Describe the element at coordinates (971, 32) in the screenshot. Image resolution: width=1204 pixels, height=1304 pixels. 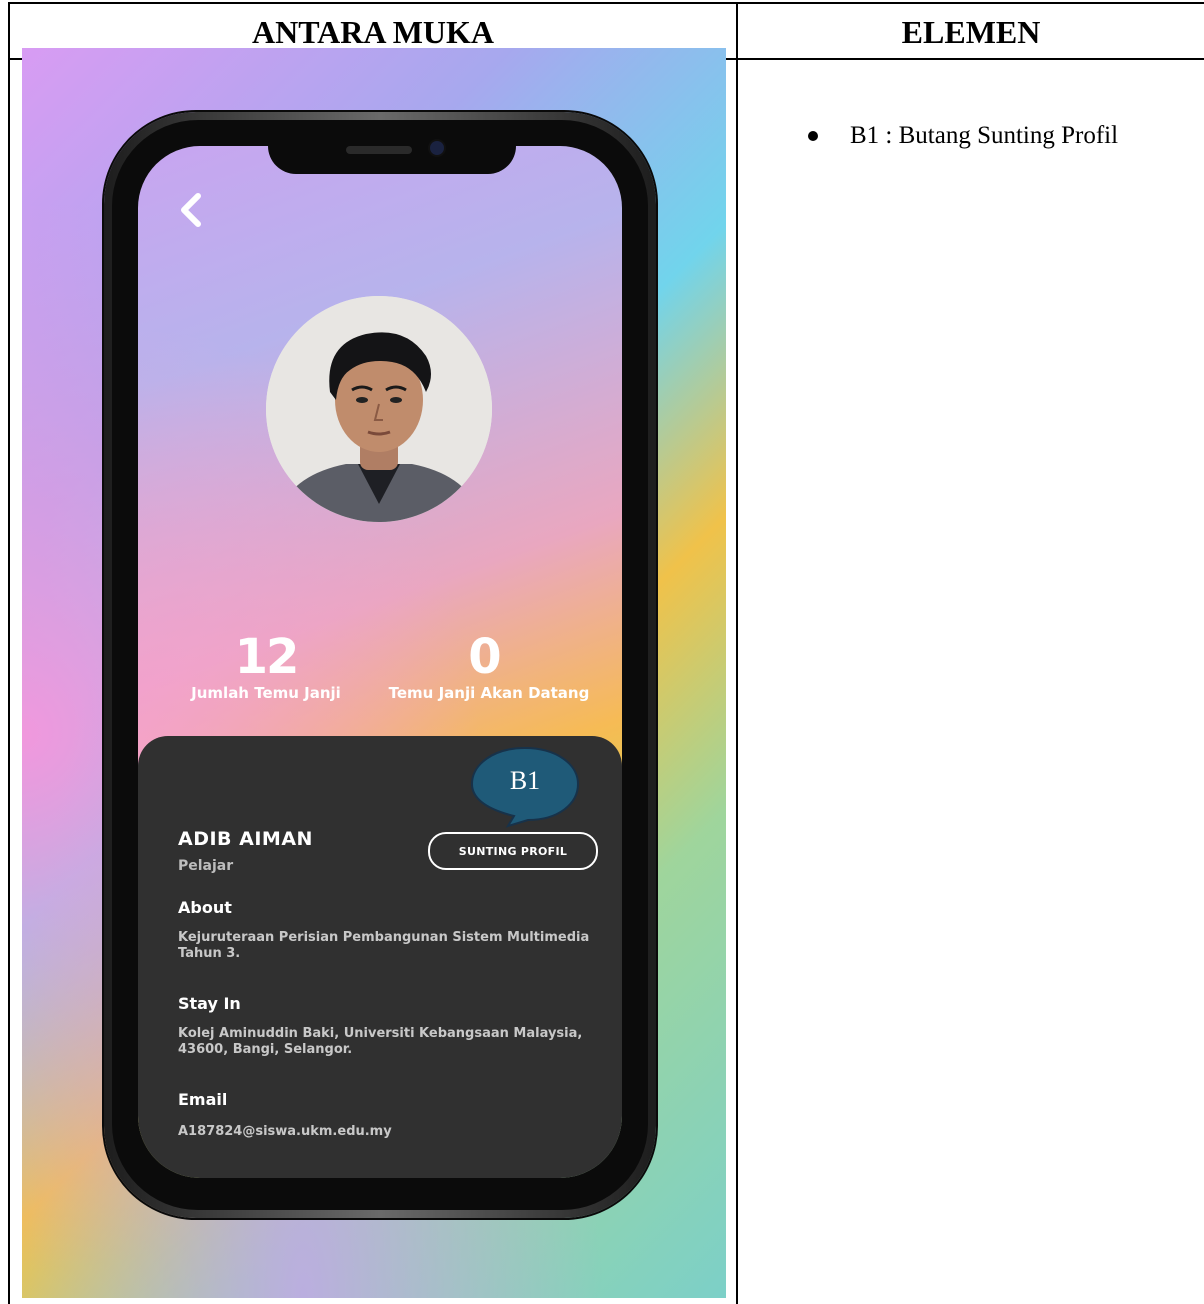
I see `header-elements: ELEMEN` at that location.